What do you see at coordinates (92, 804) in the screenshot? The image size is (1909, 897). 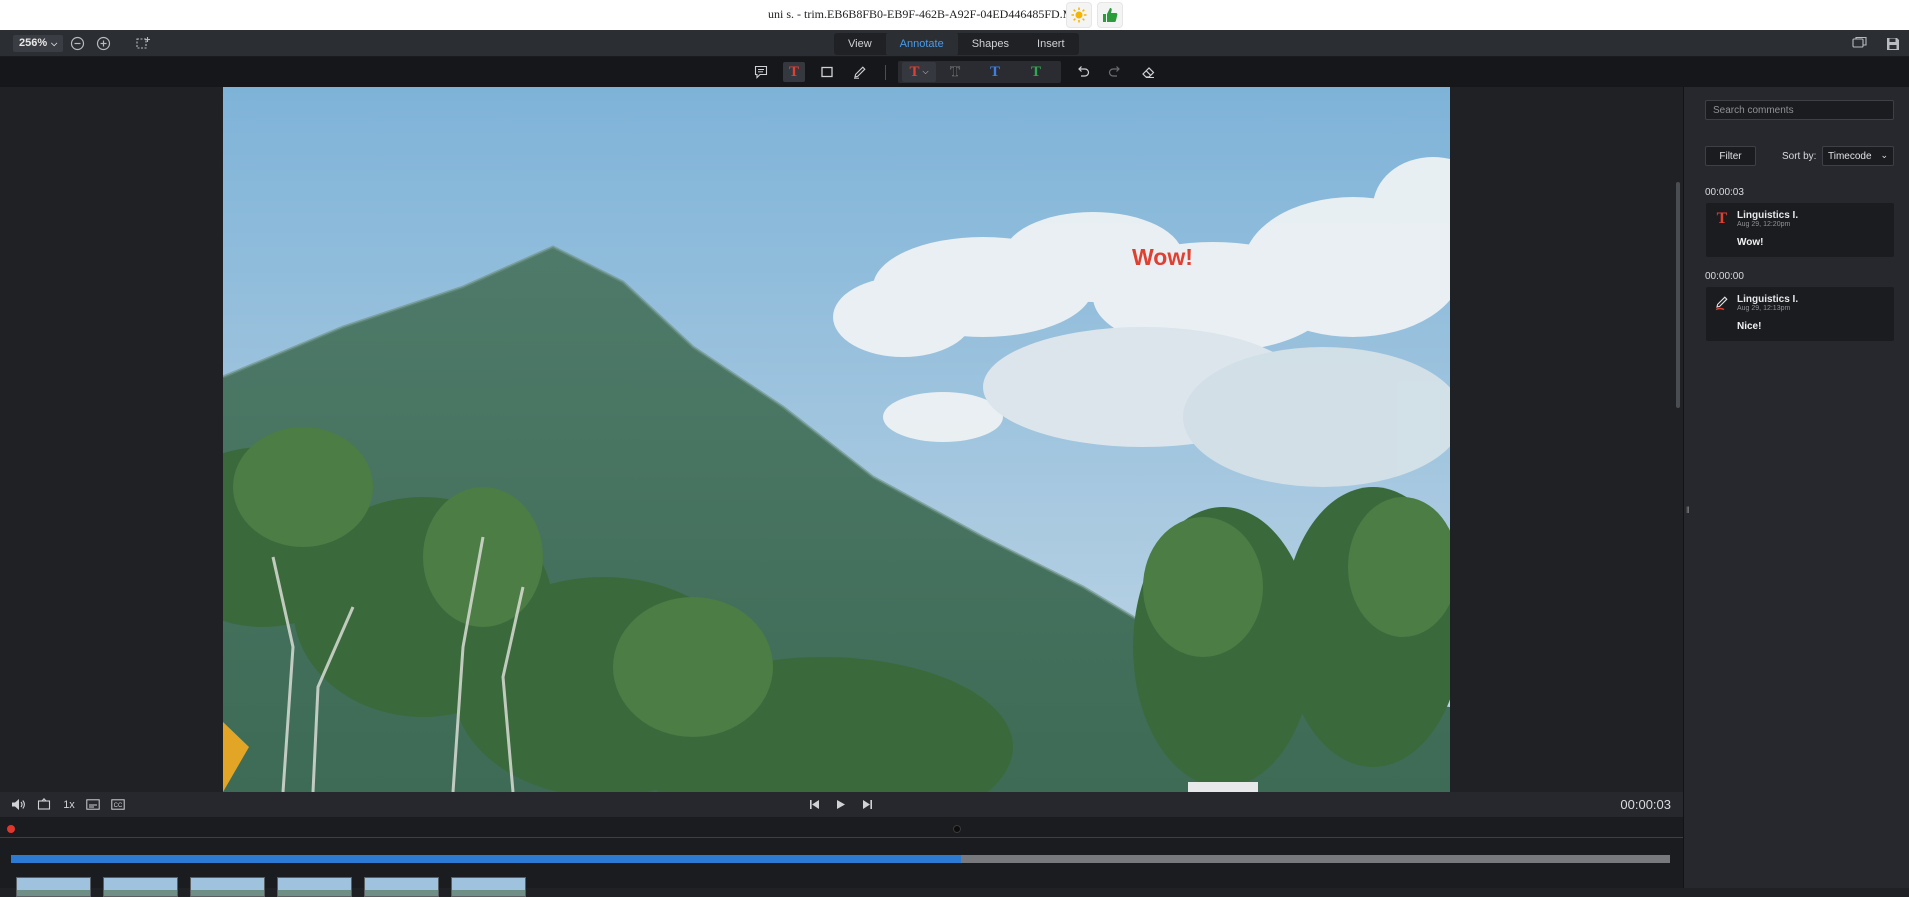 I see `subtitles-icon` at bounding box center [92, 804].